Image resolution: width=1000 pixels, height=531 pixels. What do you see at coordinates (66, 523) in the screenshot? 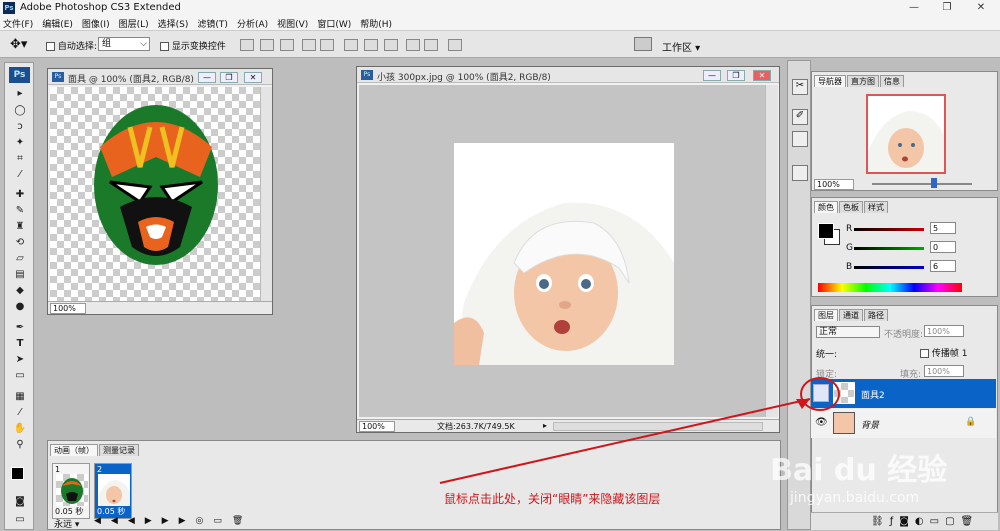
I see `loop-select: 永远 ▾` at bounding box center [66, 523].